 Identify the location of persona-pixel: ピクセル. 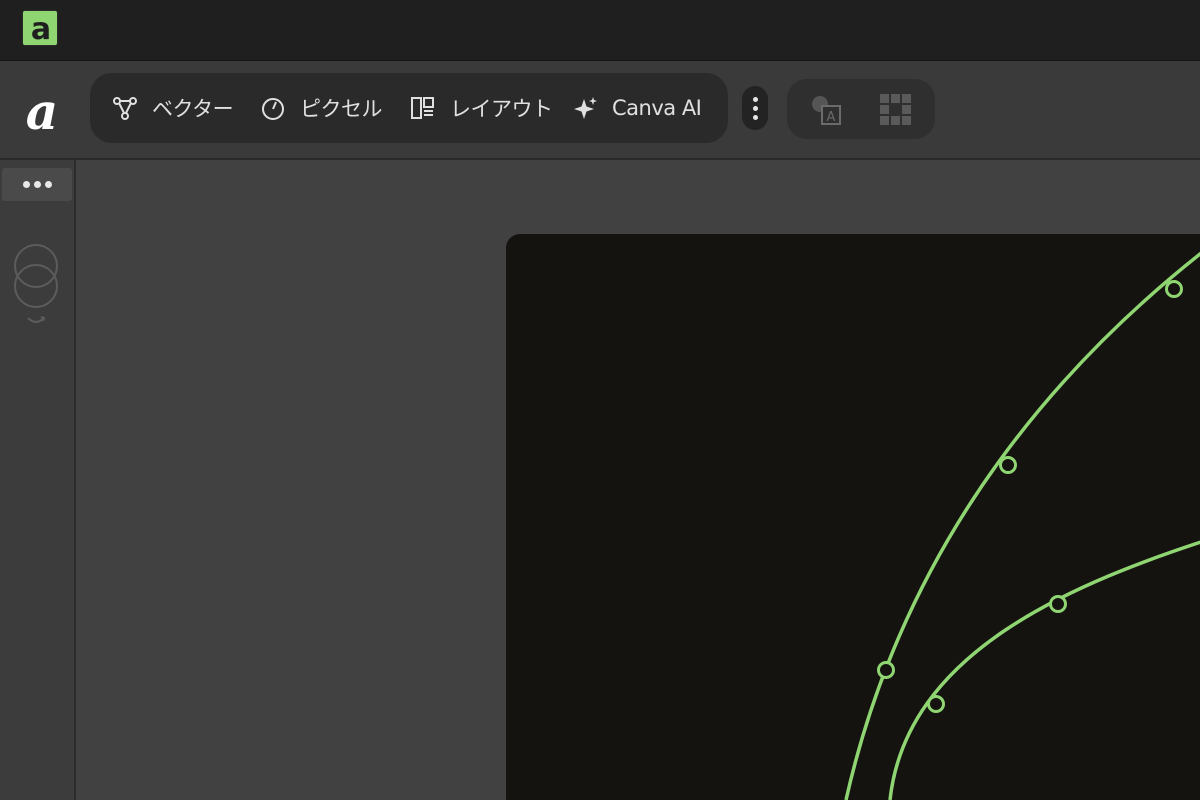
(321, 108).